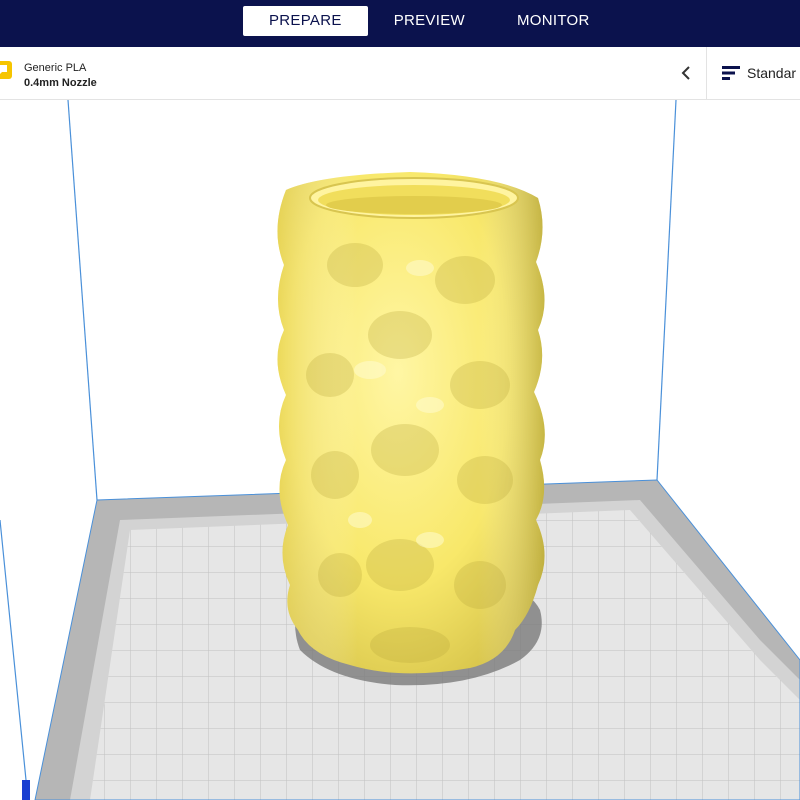 Image resolution: width=800 pixels, height=800 pixels. Describe the element at coordinates (731, 73) in the screenshot. I see `settings-sliders-icon` at that location.